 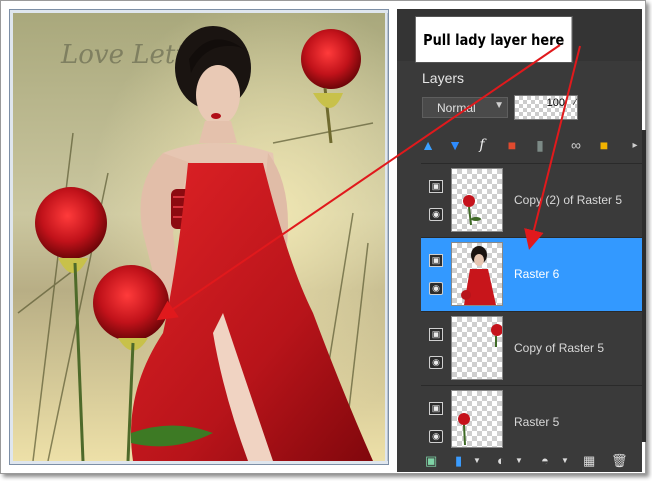 What do you see at coordinates (555, 103) in the screenshot?
I see `opacity-value: 100` at bounding box center [555, 103].